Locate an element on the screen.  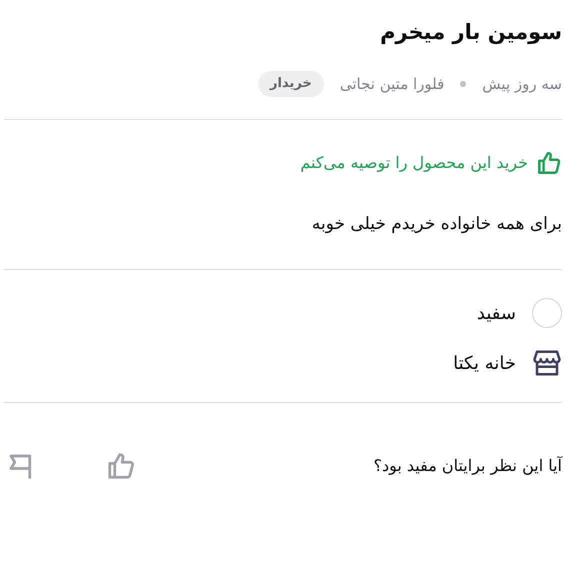
like-button is located at coordinates (121, 466).